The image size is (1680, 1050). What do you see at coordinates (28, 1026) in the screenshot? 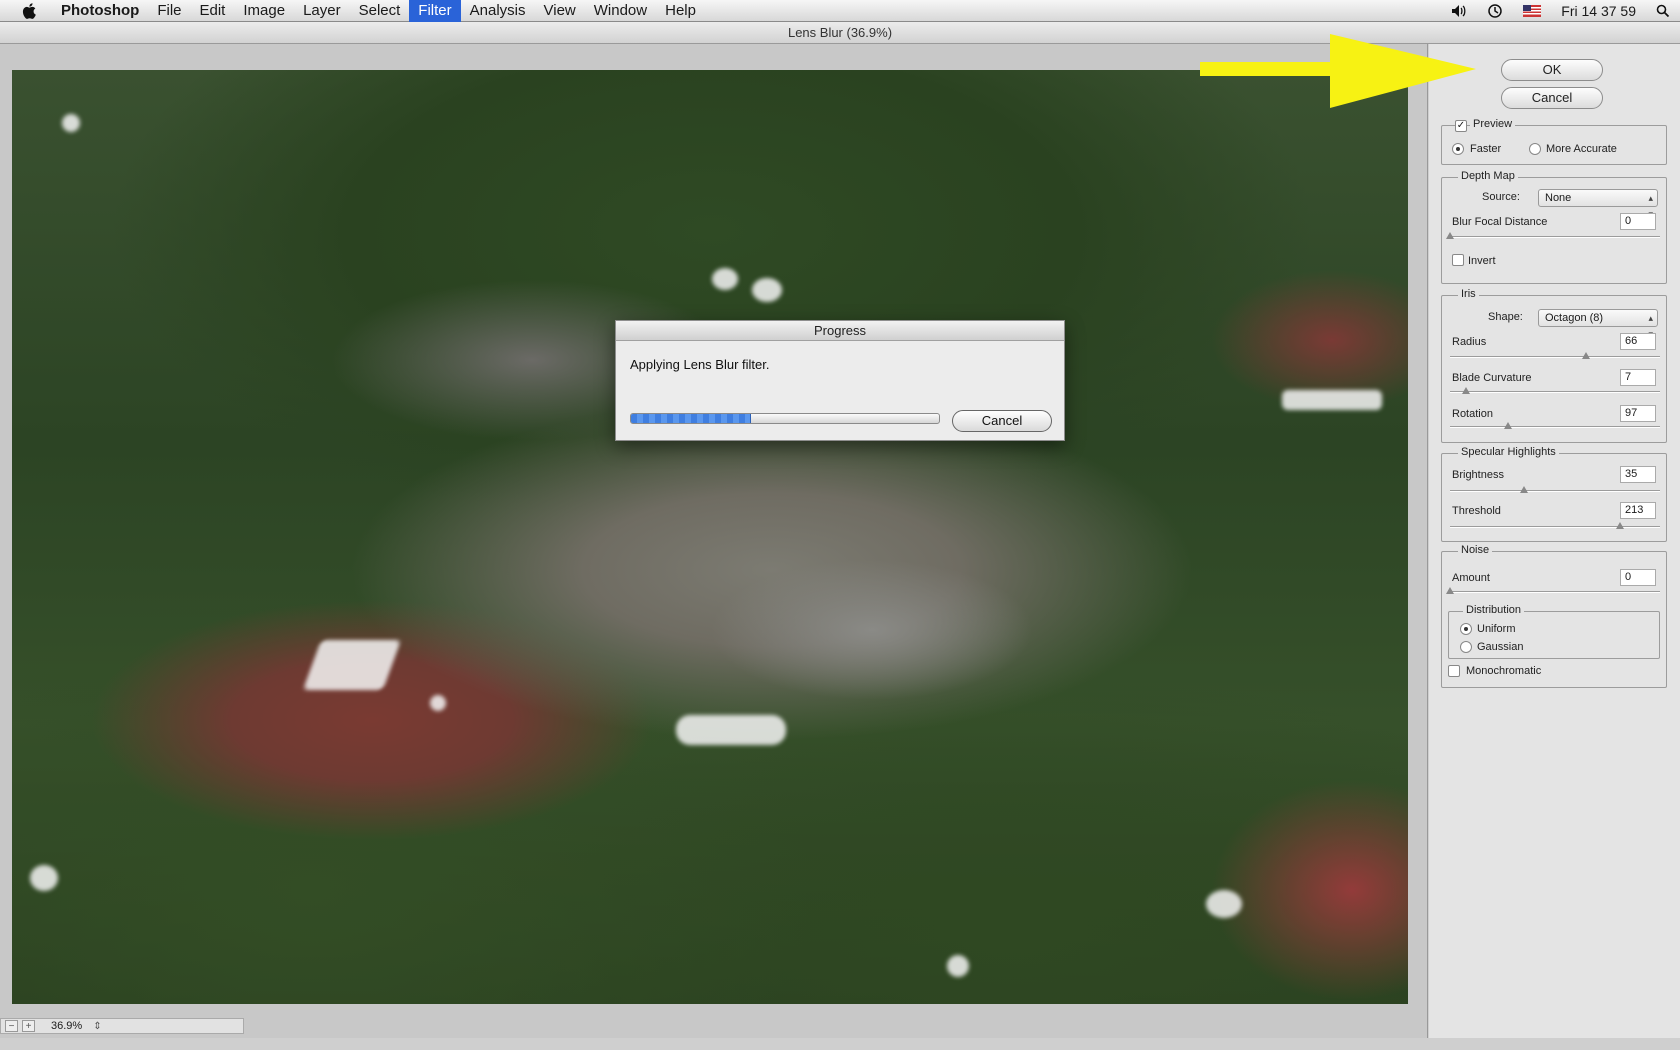
I see `zoom-in-icon: +` at bounding box center [28, 1026].